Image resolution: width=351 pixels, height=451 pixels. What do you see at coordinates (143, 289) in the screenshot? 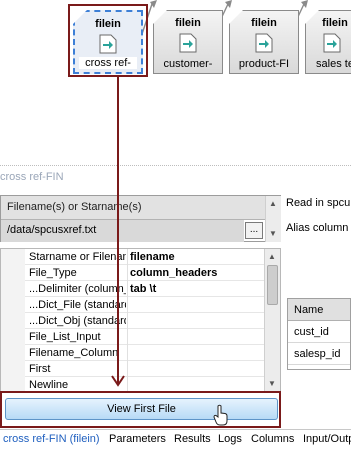
I see `property-value: tab \t` at bounding box center [143, 289].